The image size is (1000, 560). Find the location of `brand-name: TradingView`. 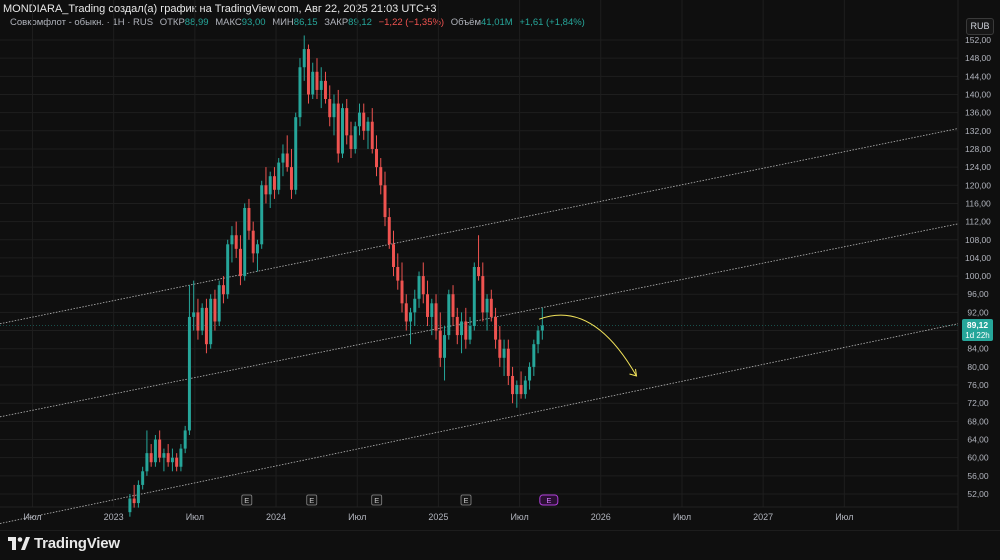

brand-name: TradingView is located at coordinates (77, 543).